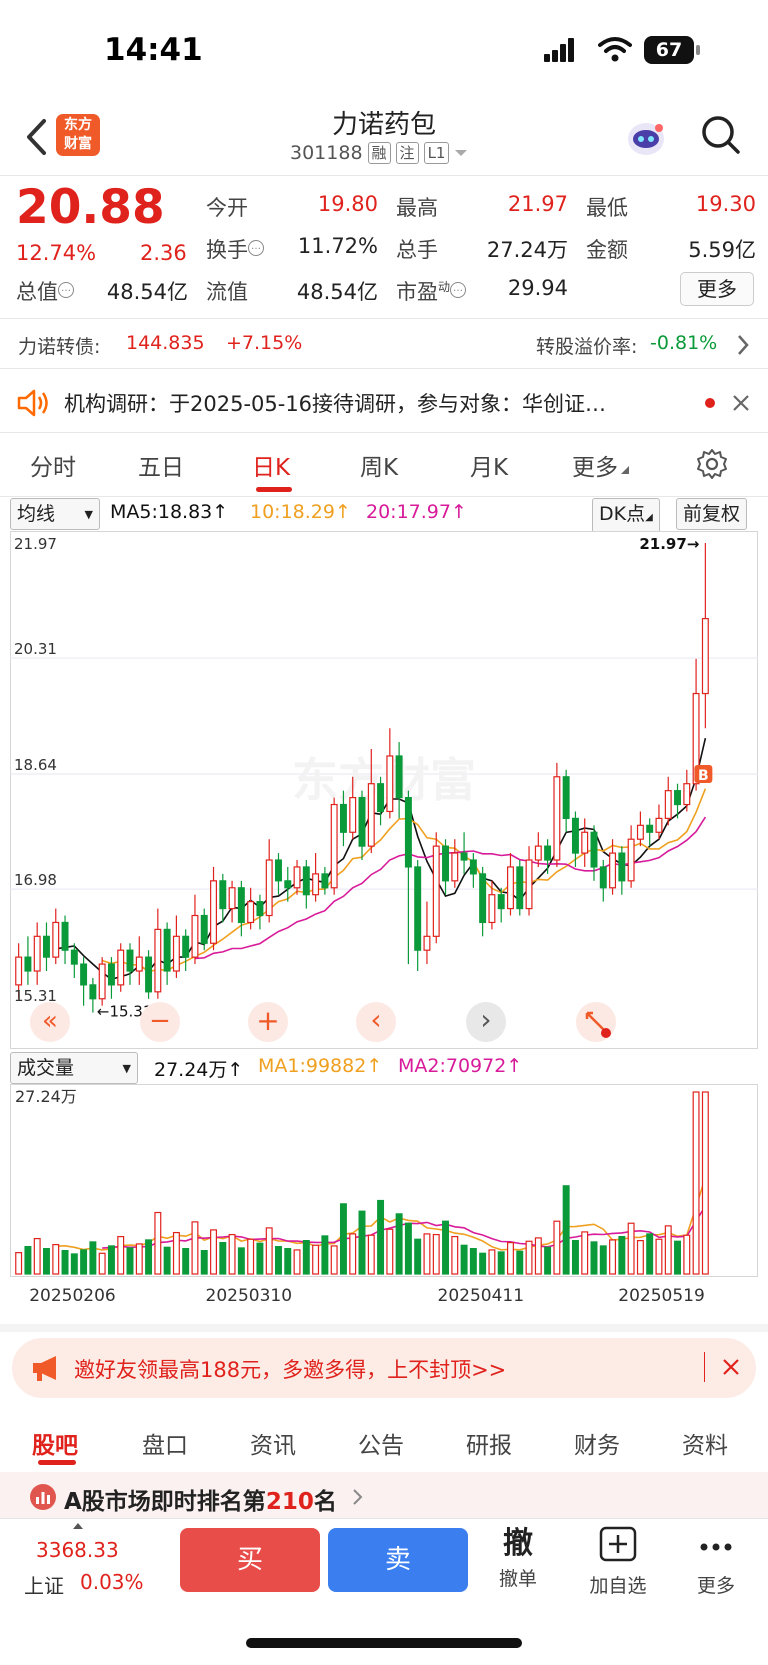 This screenshot has height=1665, width=768. I want to click on sell-button: 卖, so click(398, 1560).